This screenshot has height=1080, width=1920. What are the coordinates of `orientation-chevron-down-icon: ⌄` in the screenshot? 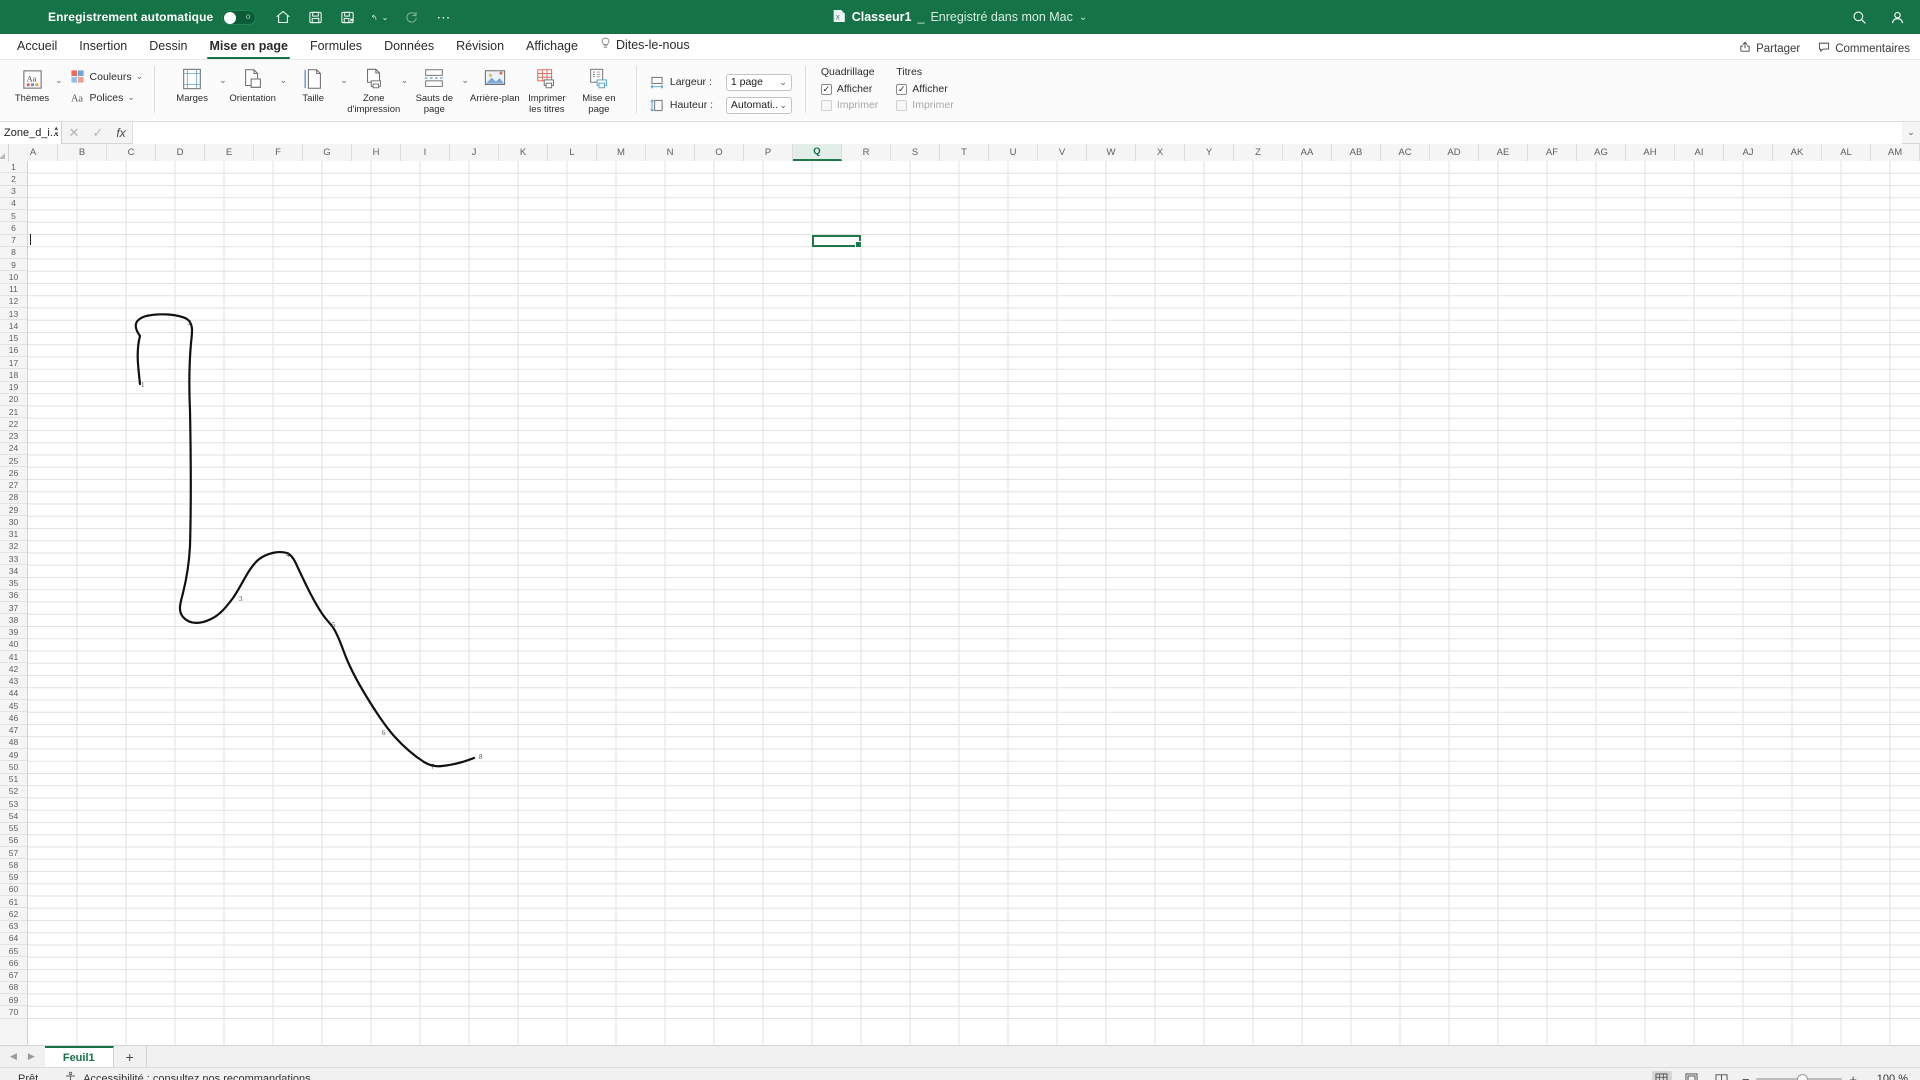 It's located at (284, 80).